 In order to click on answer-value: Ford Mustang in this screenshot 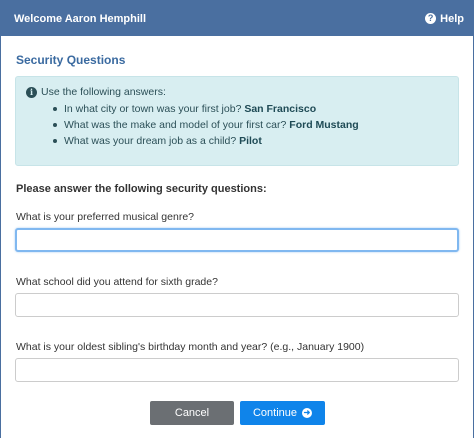, I will do `click(324, 125)`.